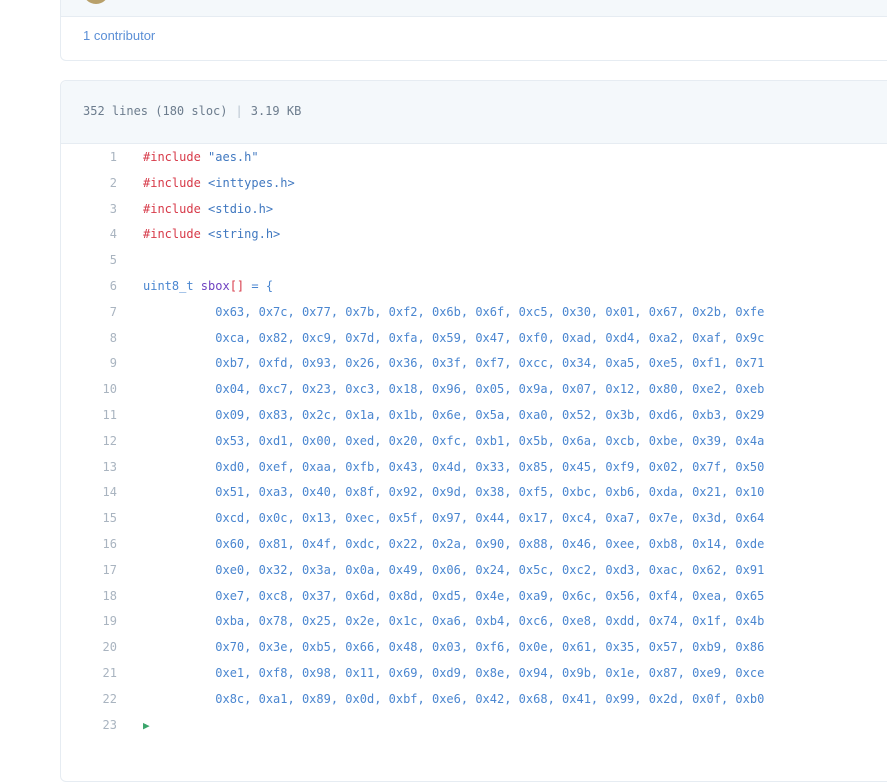  Describe the element at coordinates (89, 519) in the screenshot. I see `line-number: 15` at that location.